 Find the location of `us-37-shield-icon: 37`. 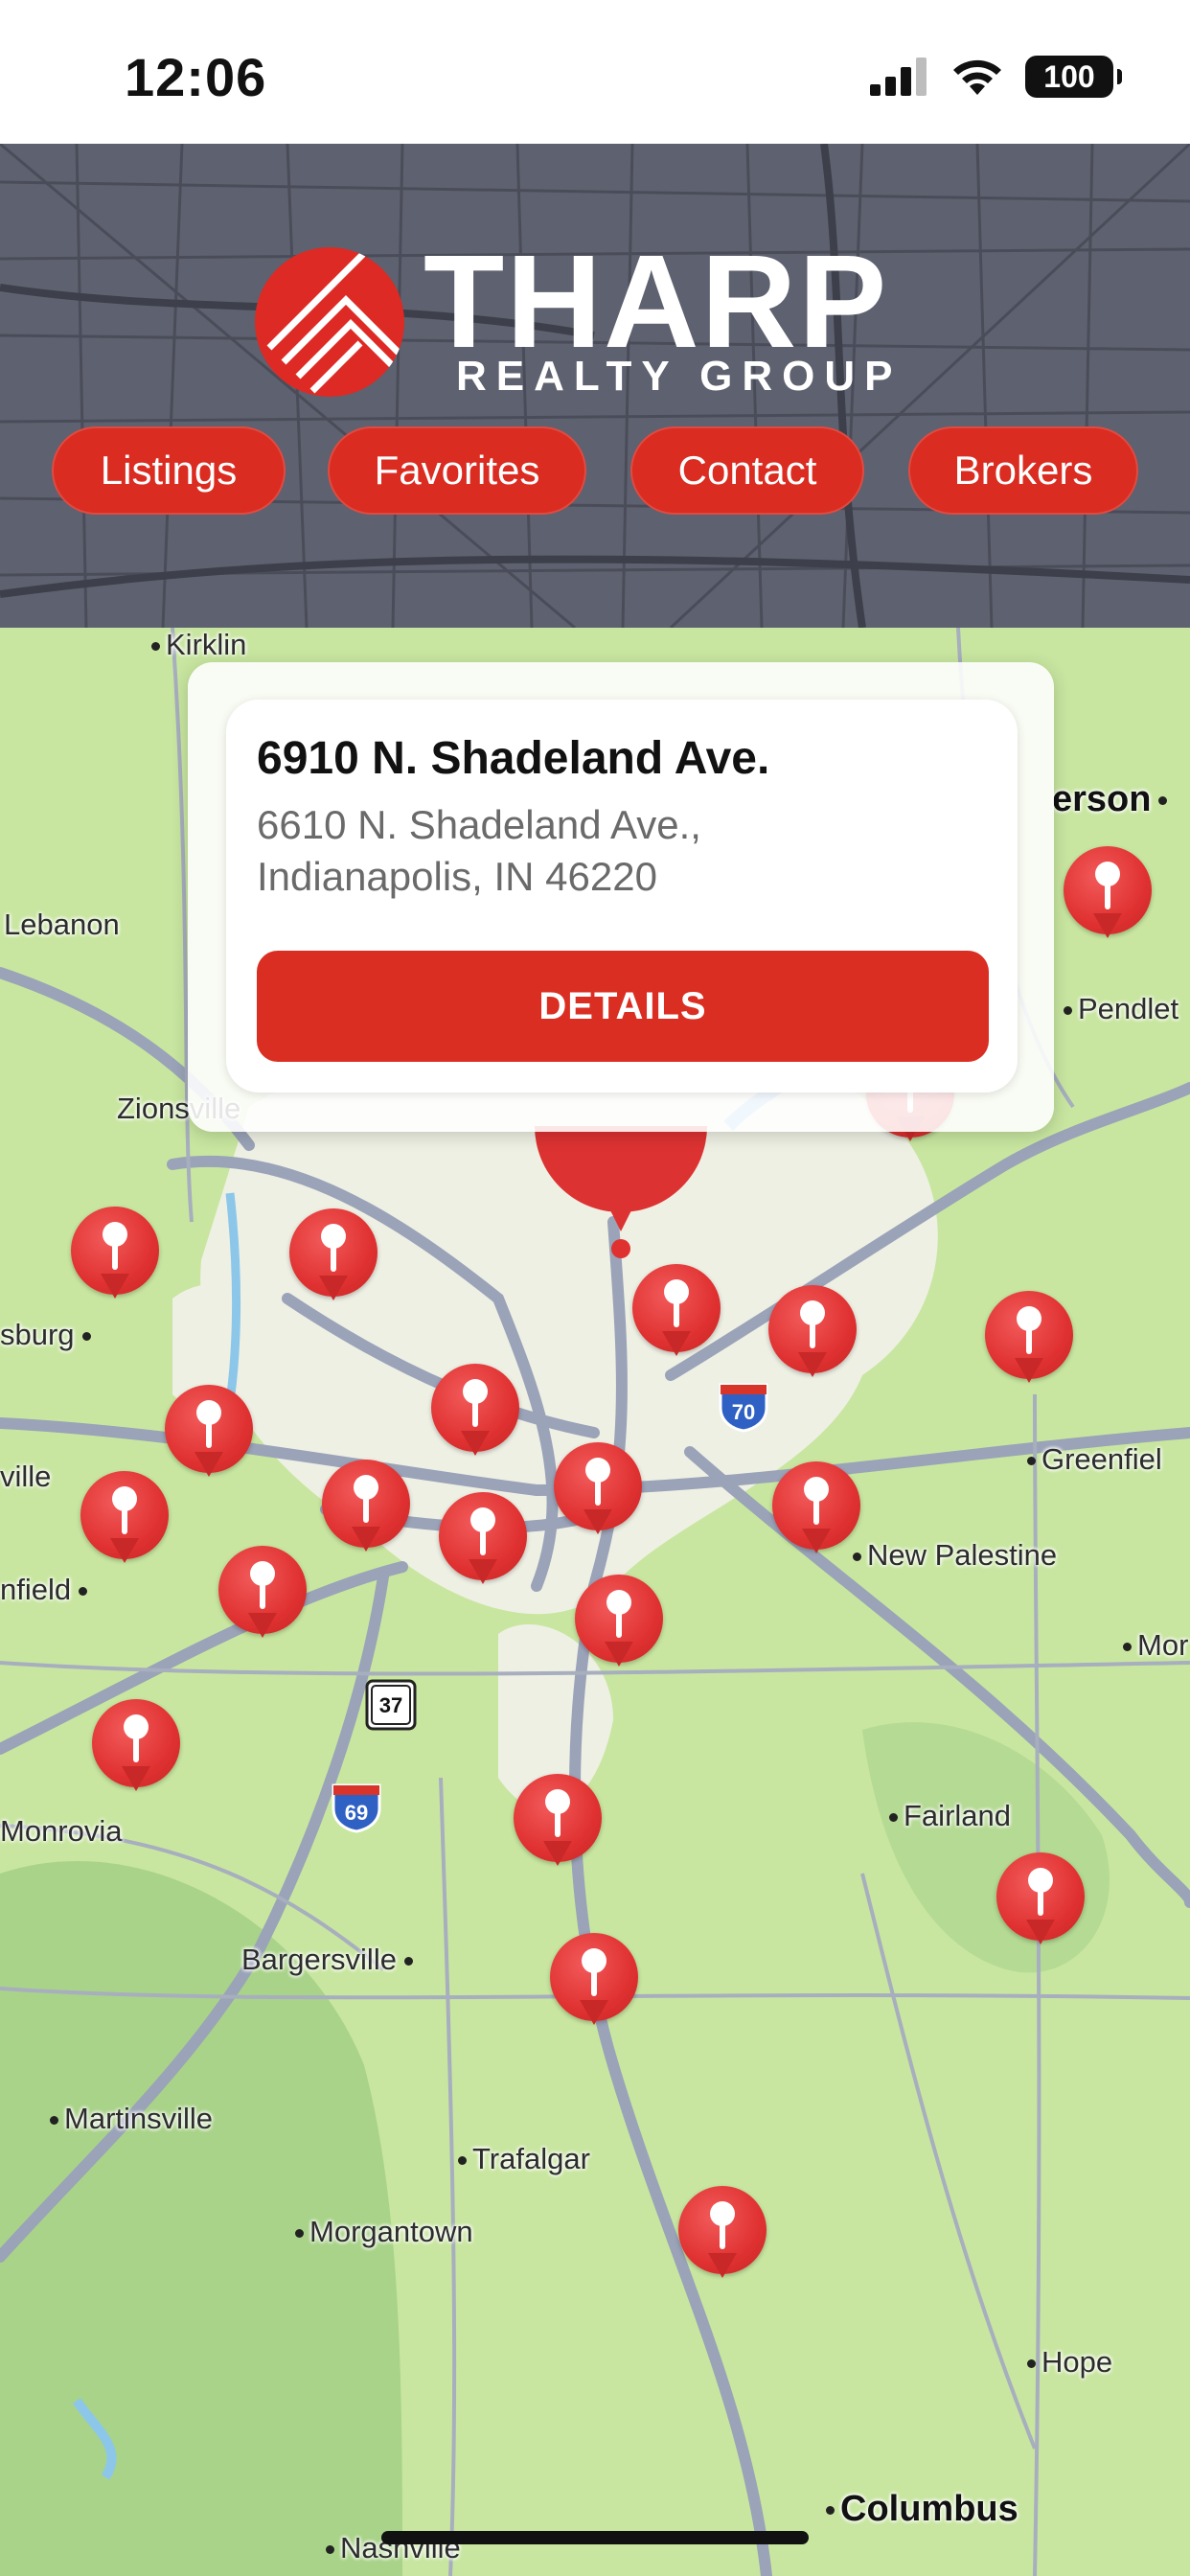

us-37-shield-icon: 37 is located at coordinates (391, 1705).